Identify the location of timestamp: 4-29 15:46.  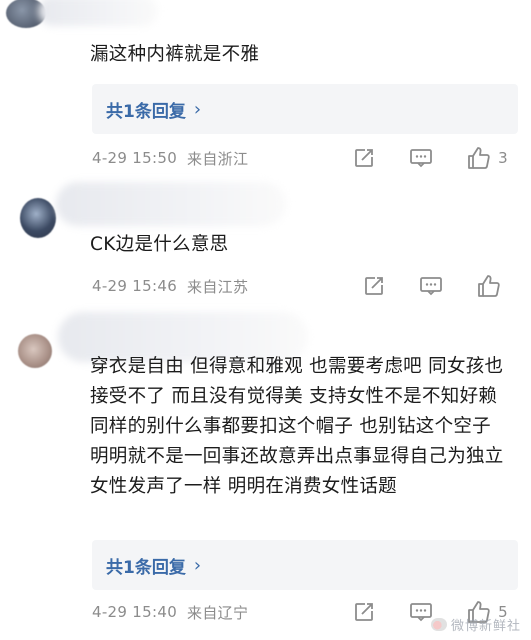
(135, 286).